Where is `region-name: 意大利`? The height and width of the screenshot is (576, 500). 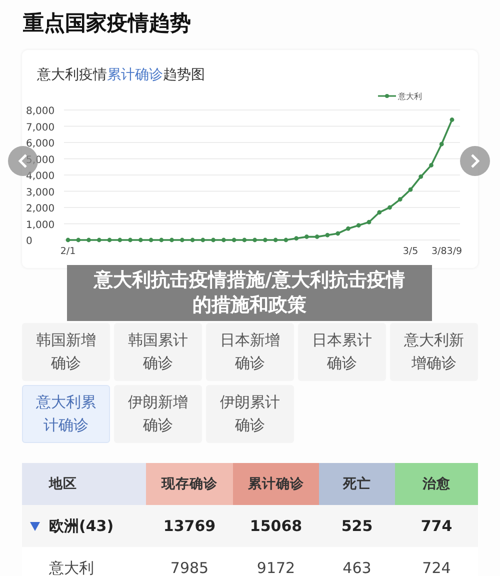 region-name: 意大利 is located at coordinates (71, 567).